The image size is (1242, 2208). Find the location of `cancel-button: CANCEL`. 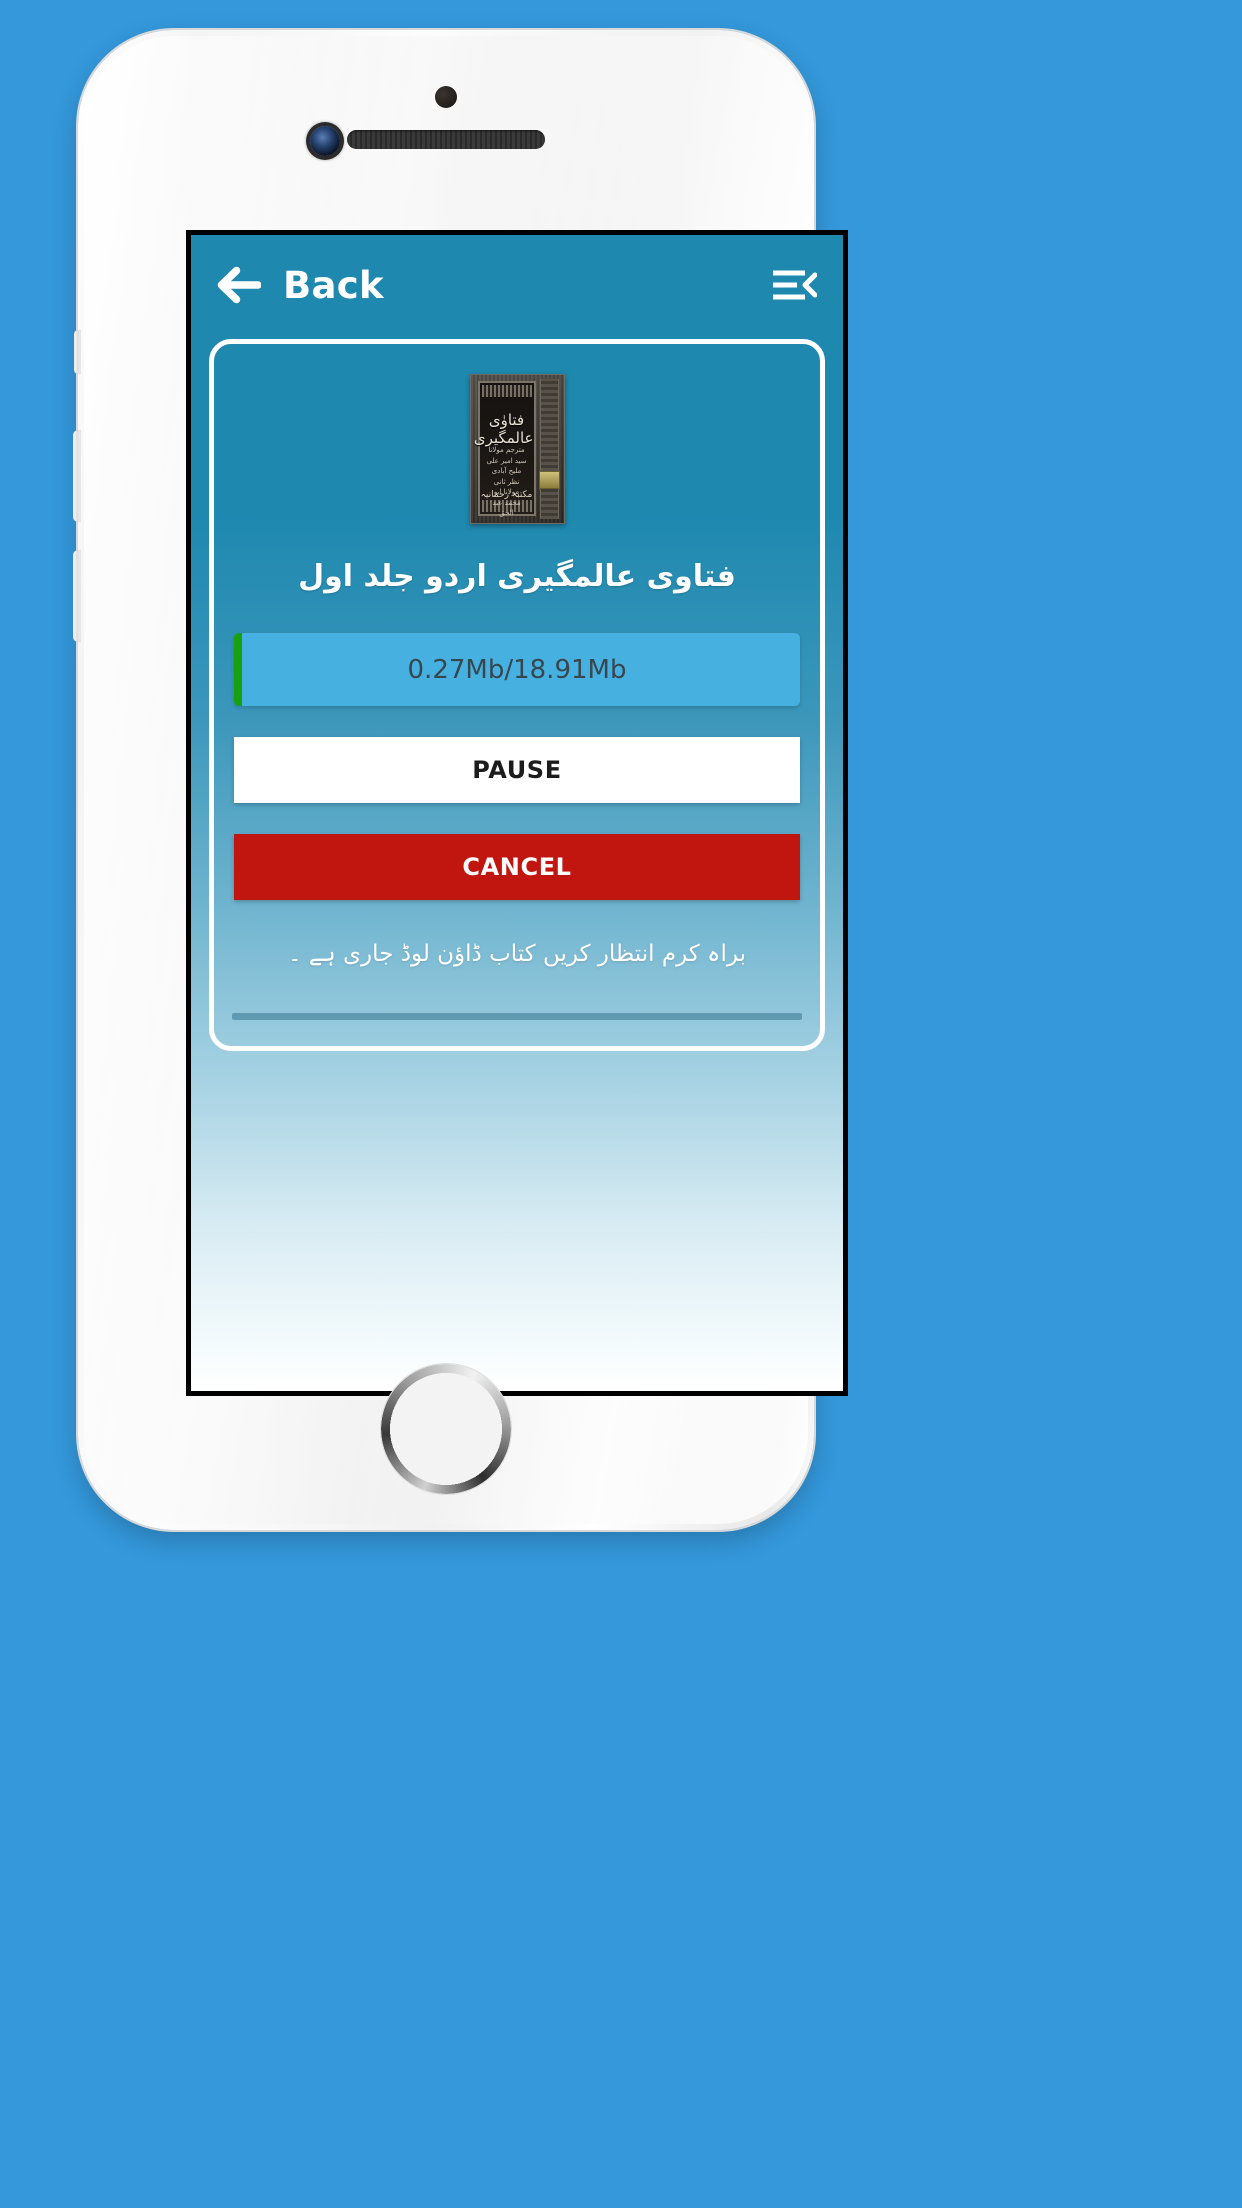

cancel-button: CANCEL is located at coordinates (517, 867).